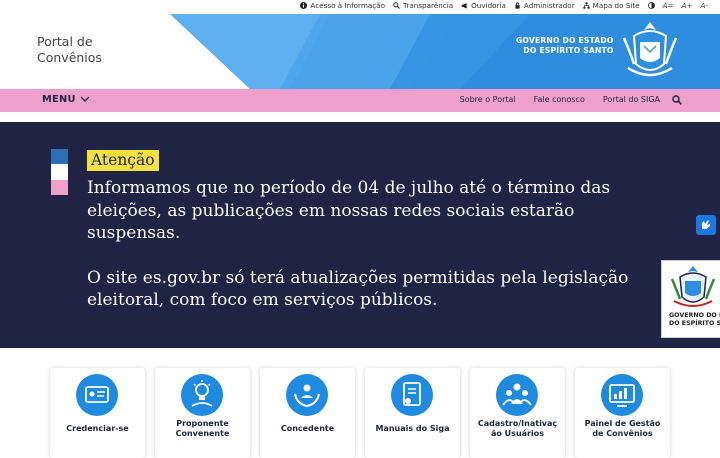 The image size is (720, 458). I want to click on sign-language-icon, so click(706, 224).